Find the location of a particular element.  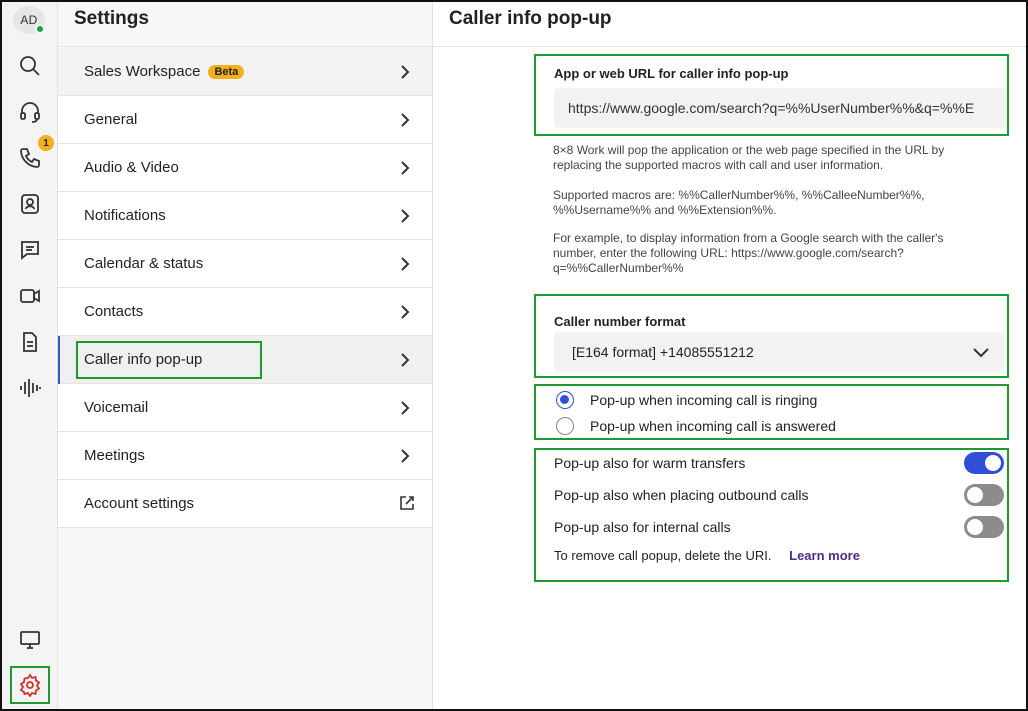

menu-item-label: Sales Workspace is located at coordinates (142, 71).